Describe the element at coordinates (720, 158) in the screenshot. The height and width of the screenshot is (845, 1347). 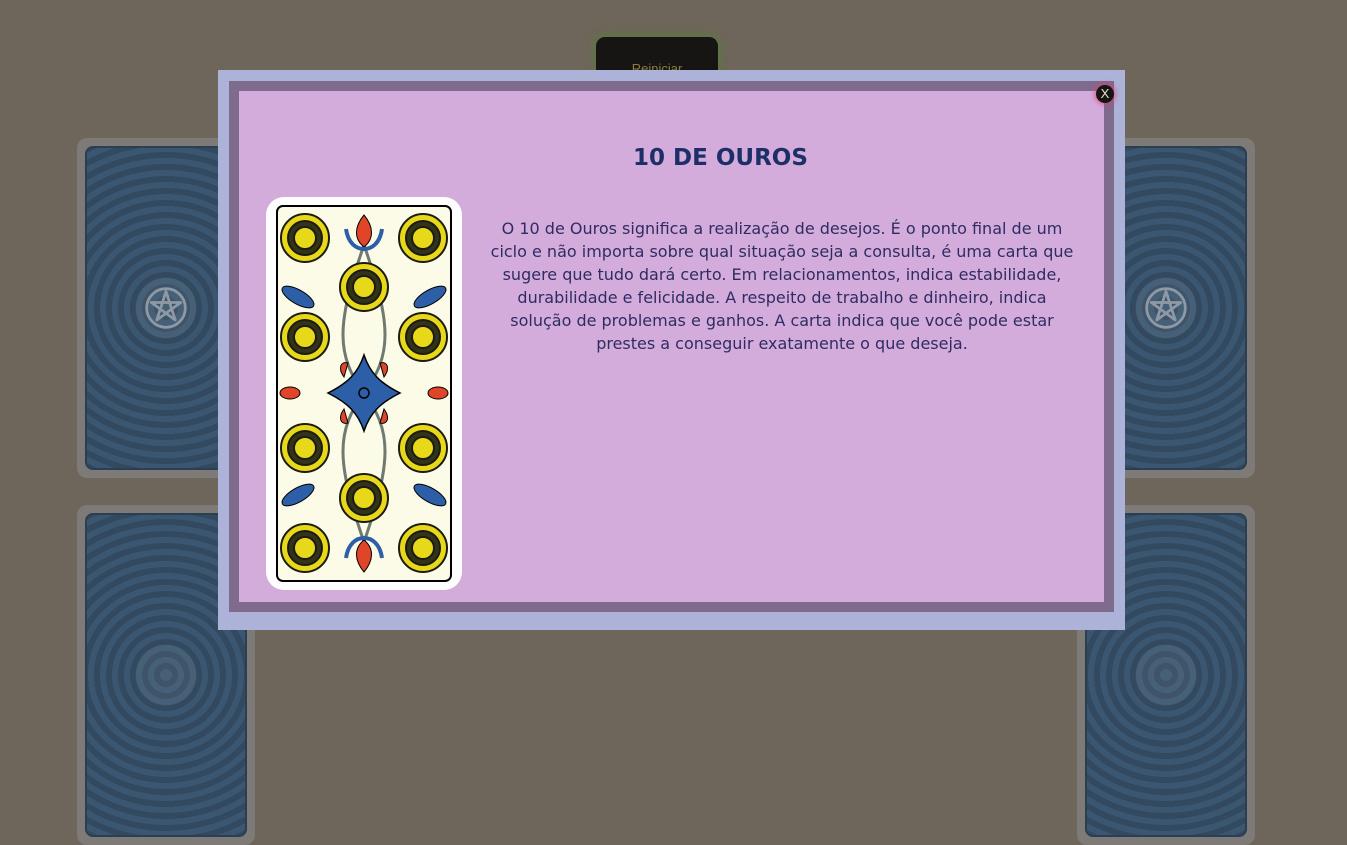
I see `card-title: 10 DE OUROS` at that location.